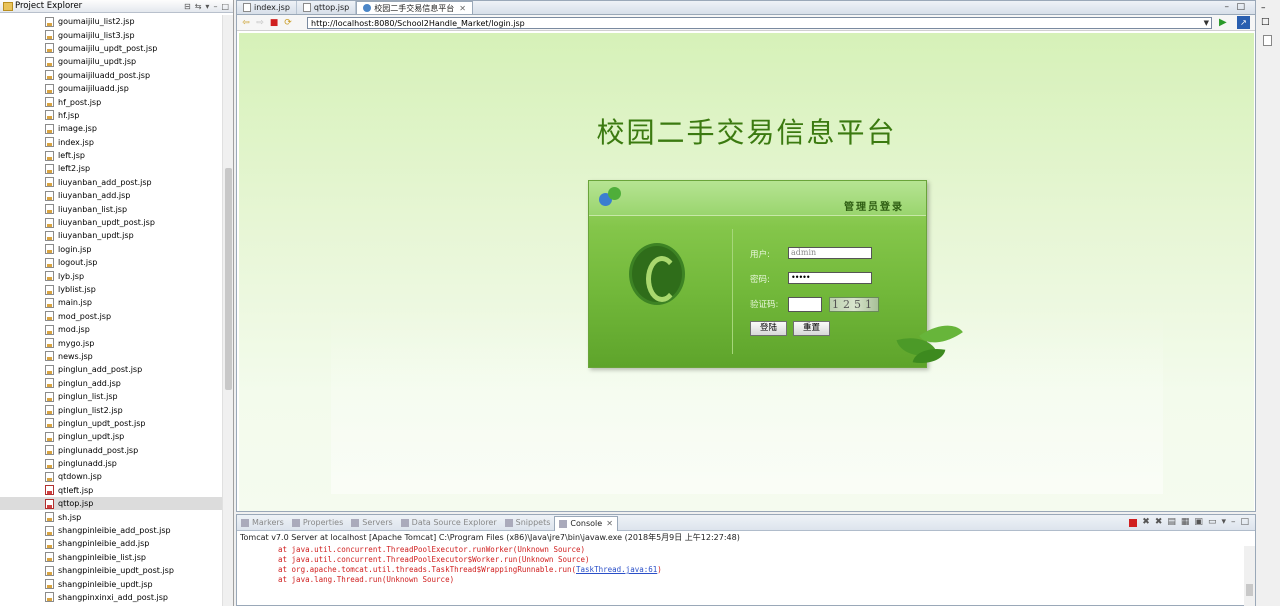 This screenshot has height=606, width=1280. Describe the element at coordinates (1185, 522) in the screenshot. I see `word-wrap-icon: ▦` at that location.